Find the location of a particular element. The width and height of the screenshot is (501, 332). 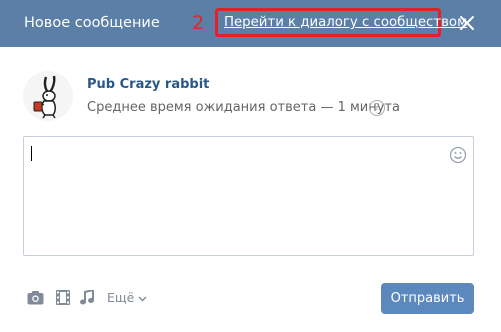

go-to-community-dialog-link: Перейти к диалогу с сообществом is located at coordinates (345, 22).